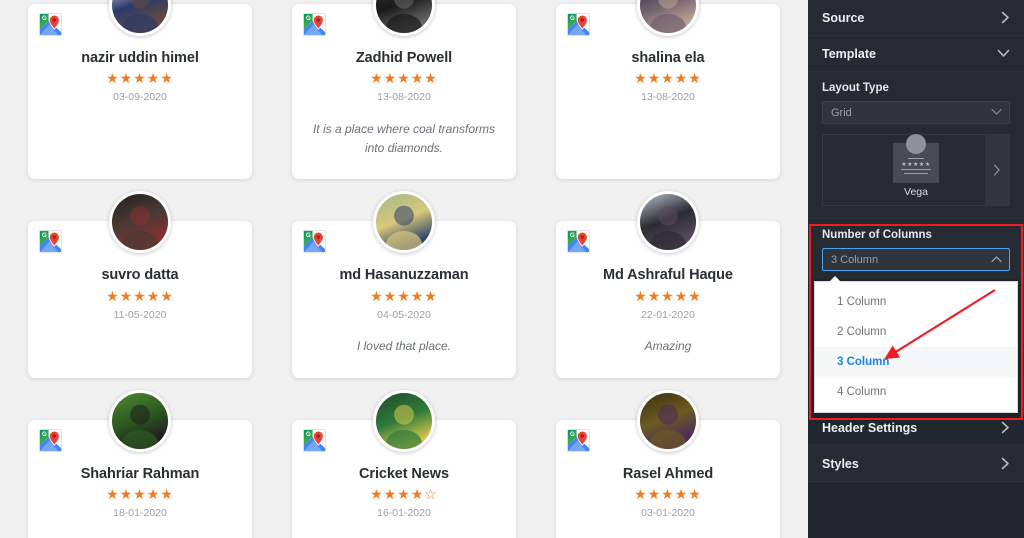  I want to click on dropdown-option-4-column: 4 Column, so click(916, 392).